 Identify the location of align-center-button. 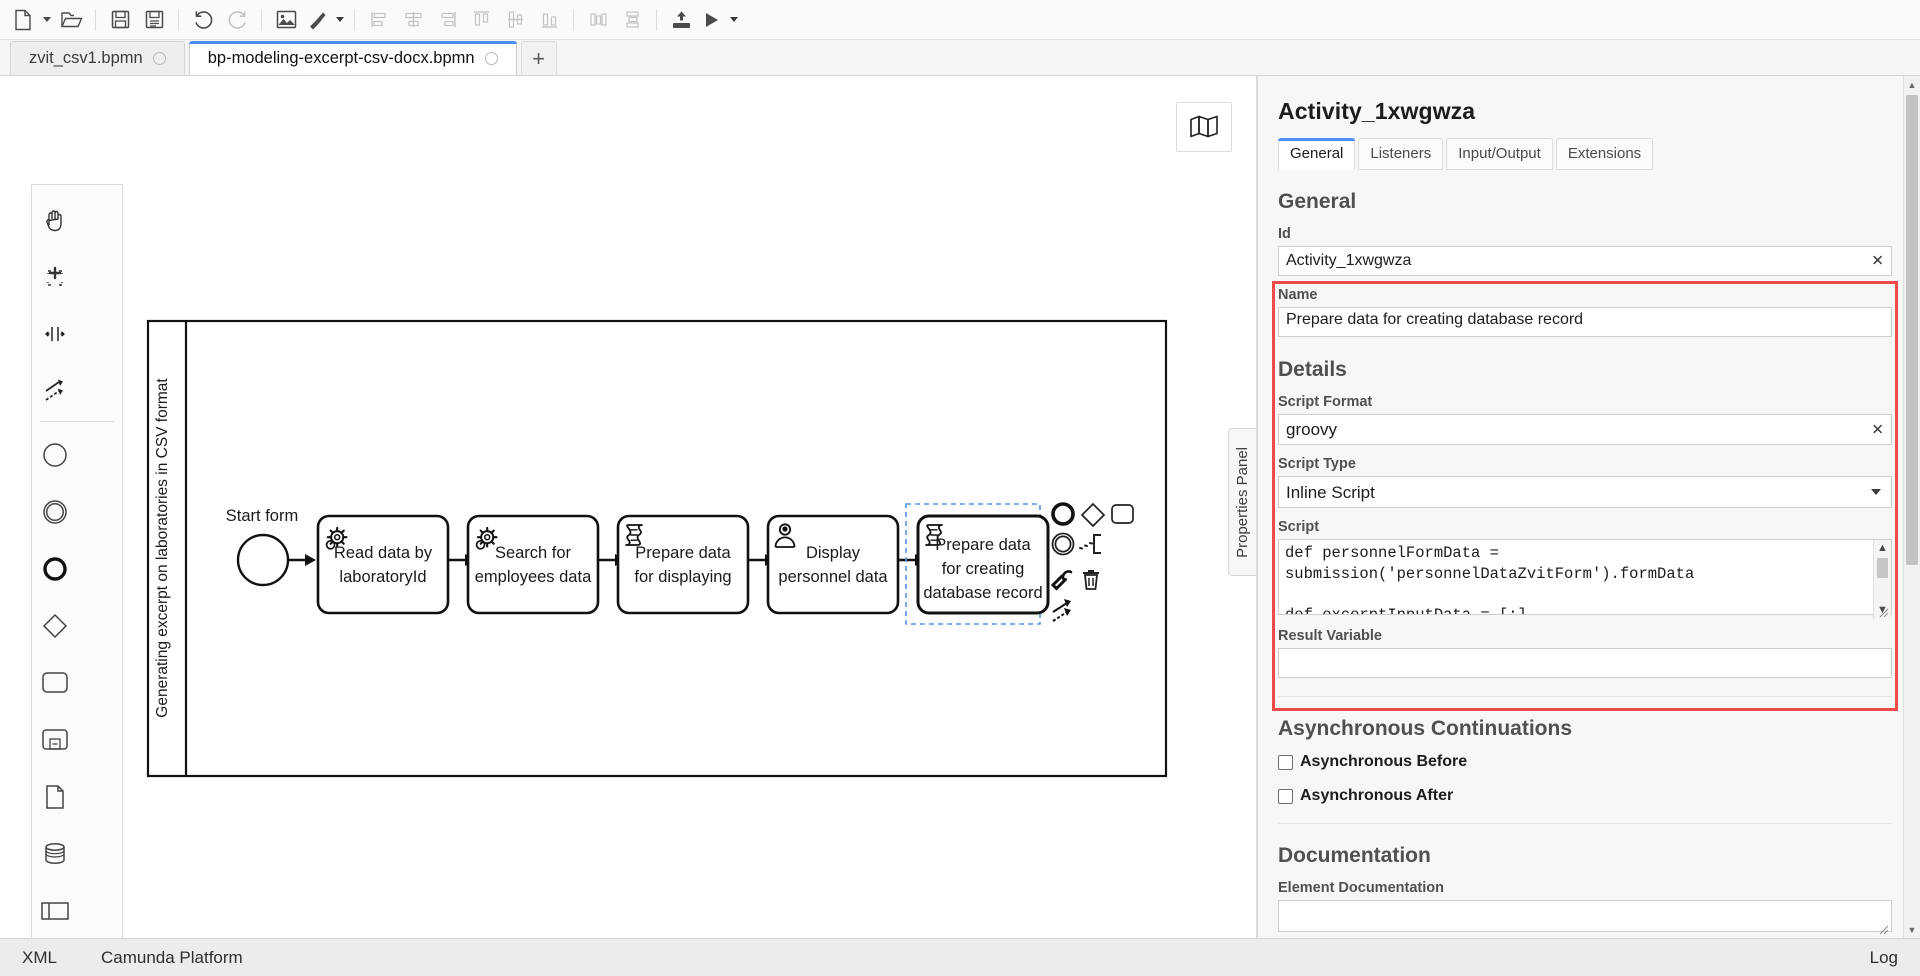
(413, 20).